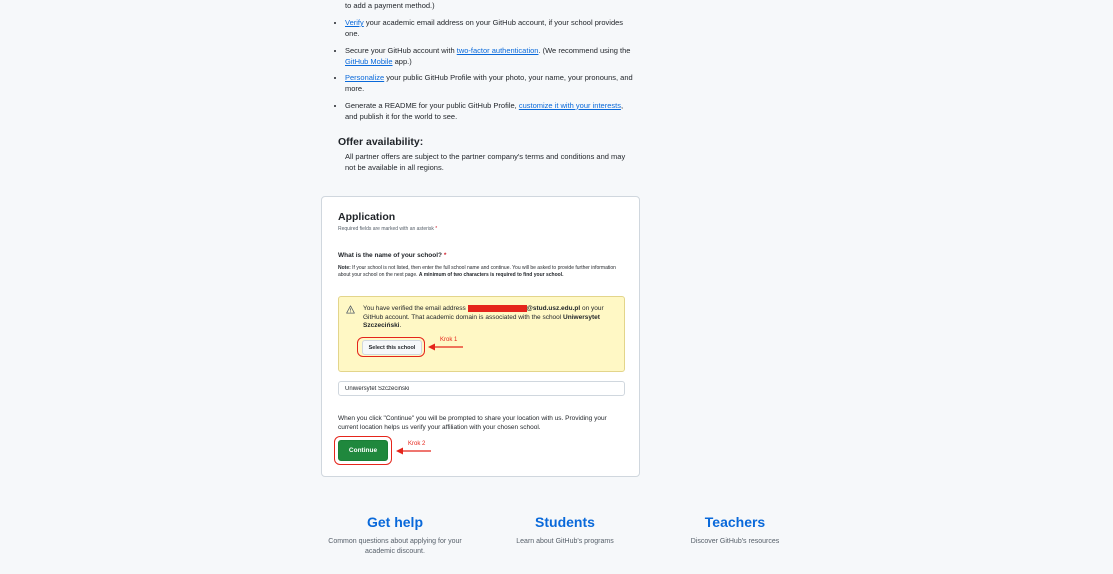 The image size is (1113, 574). What do you see at coordinates (498, 50) in the screenshot?
I see `two-factor-link: two-factor authentication` at bounding box center [498, 50].